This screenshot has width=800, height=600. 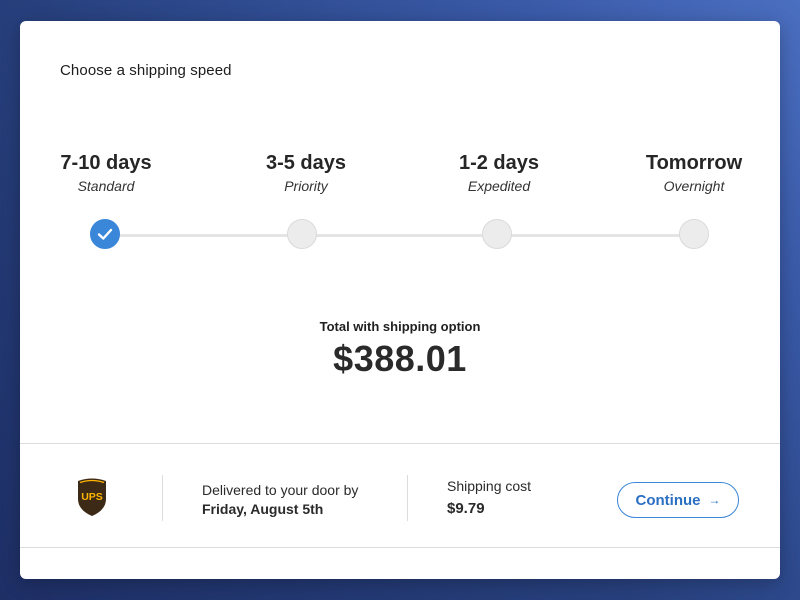 I want to click on speed-days-label: 3-5 days, so click(x=306, y=163).